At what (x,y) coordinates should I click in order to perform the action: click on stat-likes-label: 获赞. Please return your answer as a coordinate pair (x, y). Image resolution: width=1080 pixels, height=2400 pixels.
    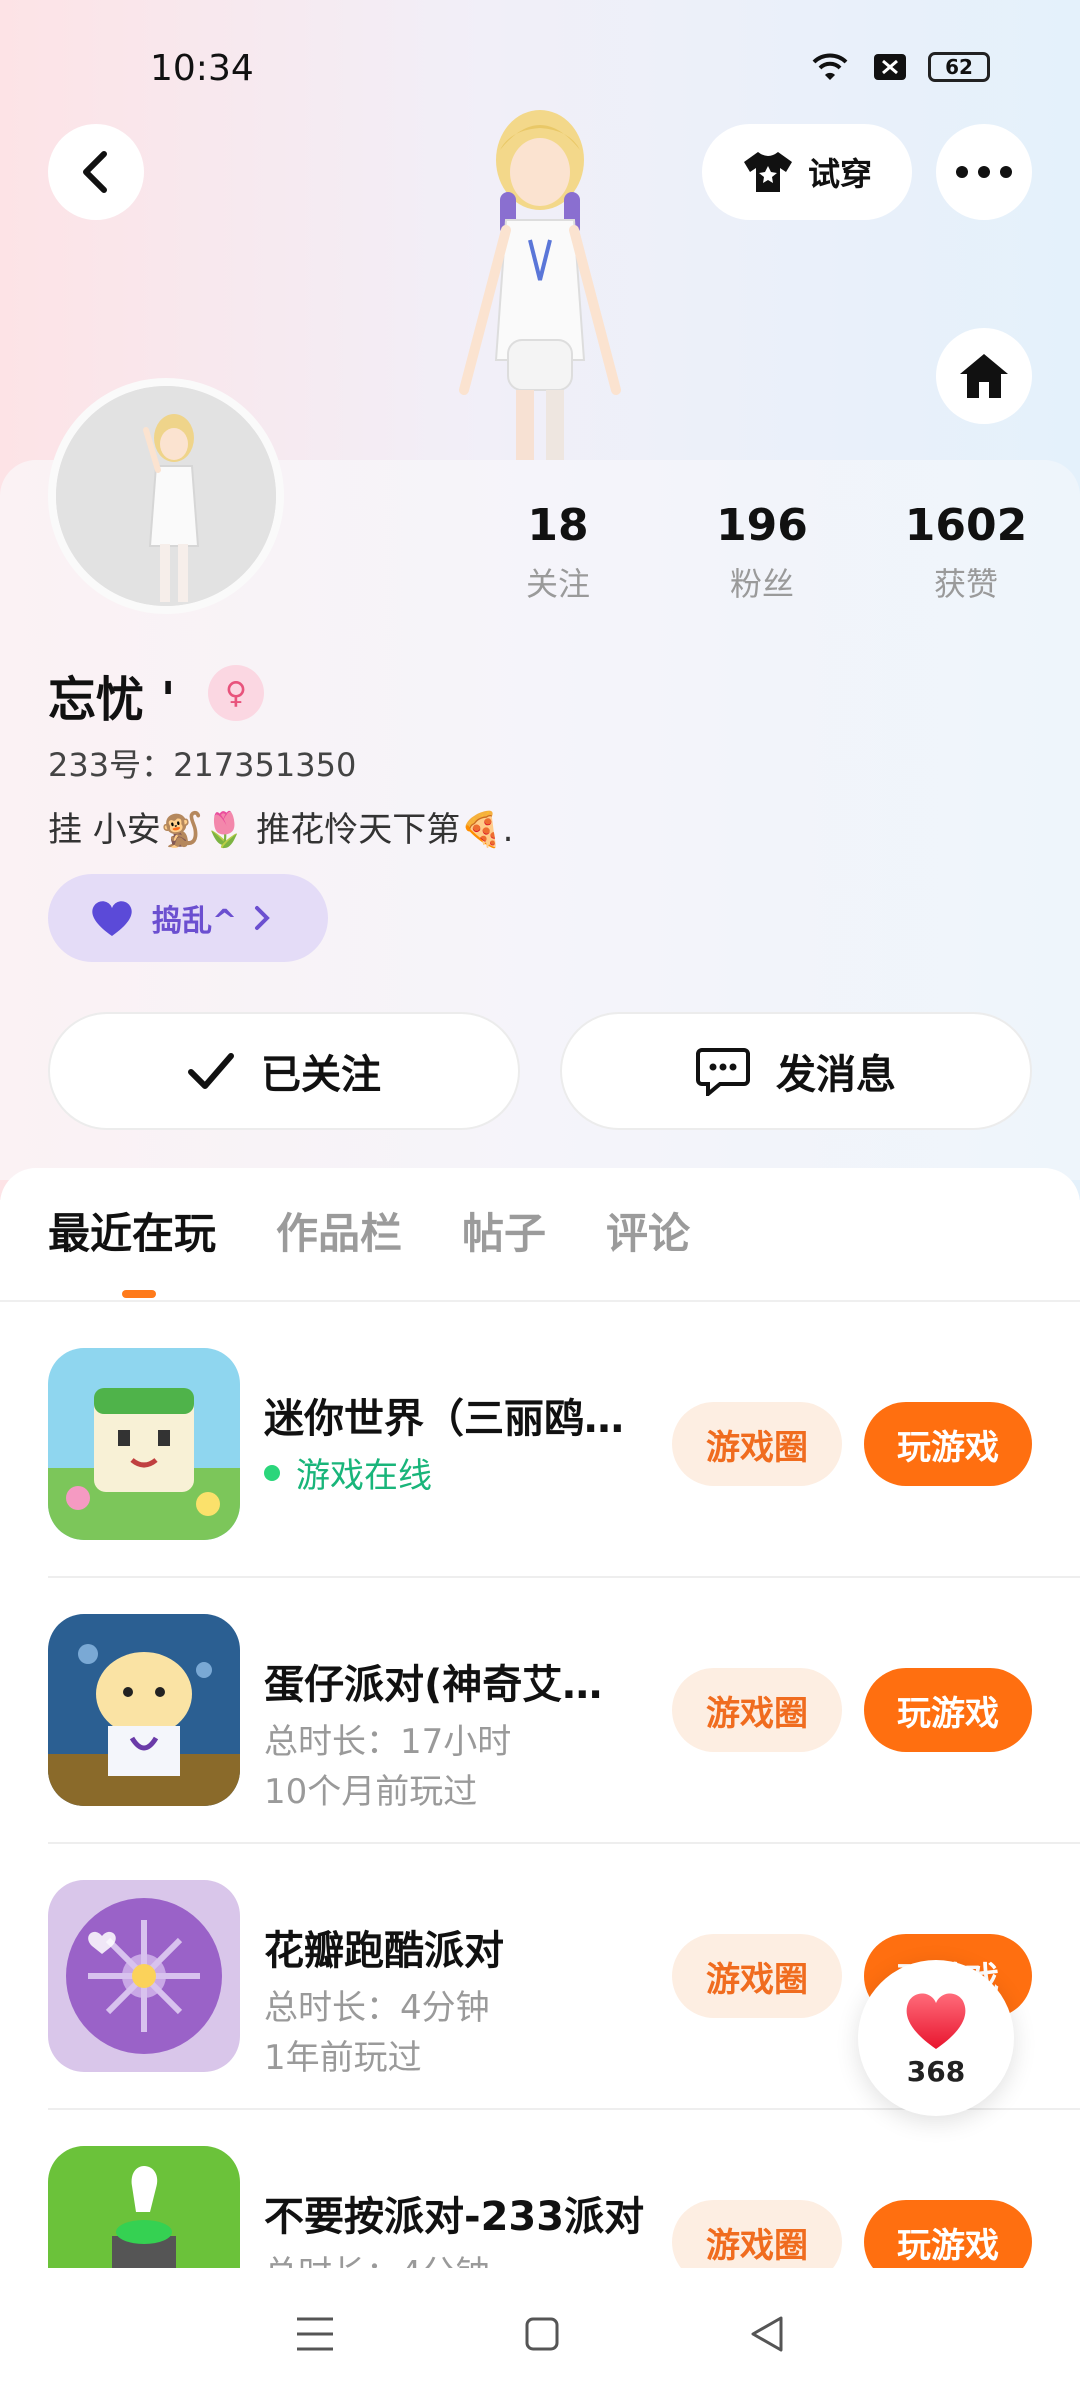
    Looking at the image, I should click on (965, 584).